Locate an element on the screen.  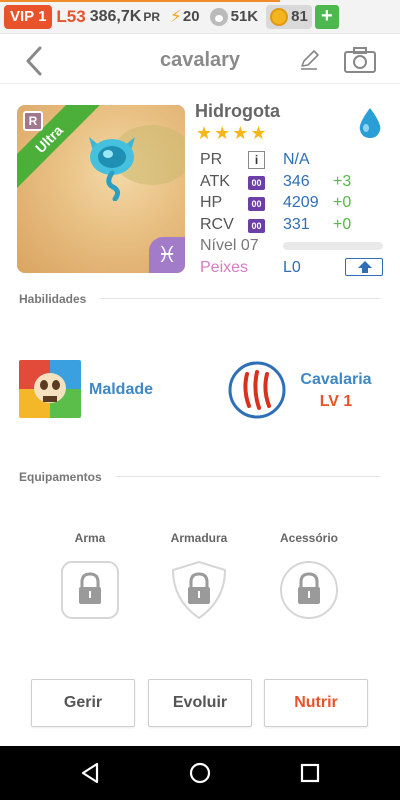
recents-square-icon is located at coordinates (310, 773).